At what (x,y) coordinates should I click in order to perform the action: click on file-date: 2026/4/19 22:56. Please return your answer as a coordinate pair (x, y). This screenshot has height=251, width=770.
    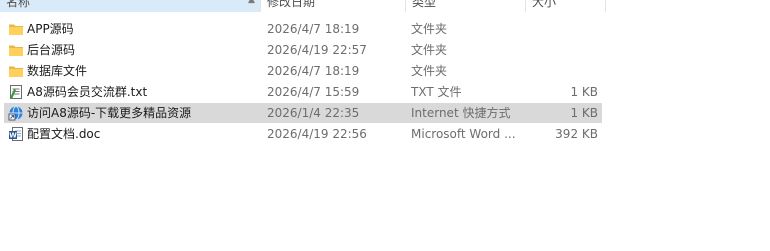
    Looking at the image, I should click on (317, 134).